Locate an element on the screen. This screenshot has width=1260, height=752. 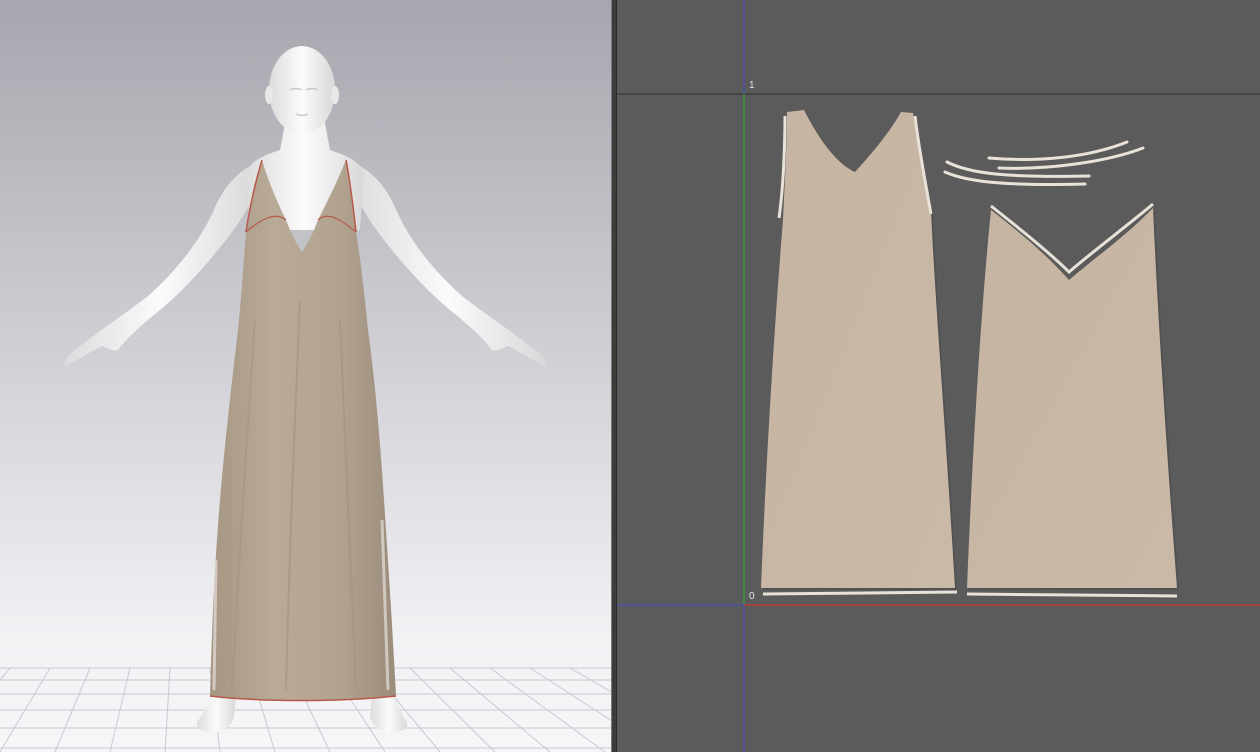
top-marker-label: 1 is located at coordinates (752, 85).